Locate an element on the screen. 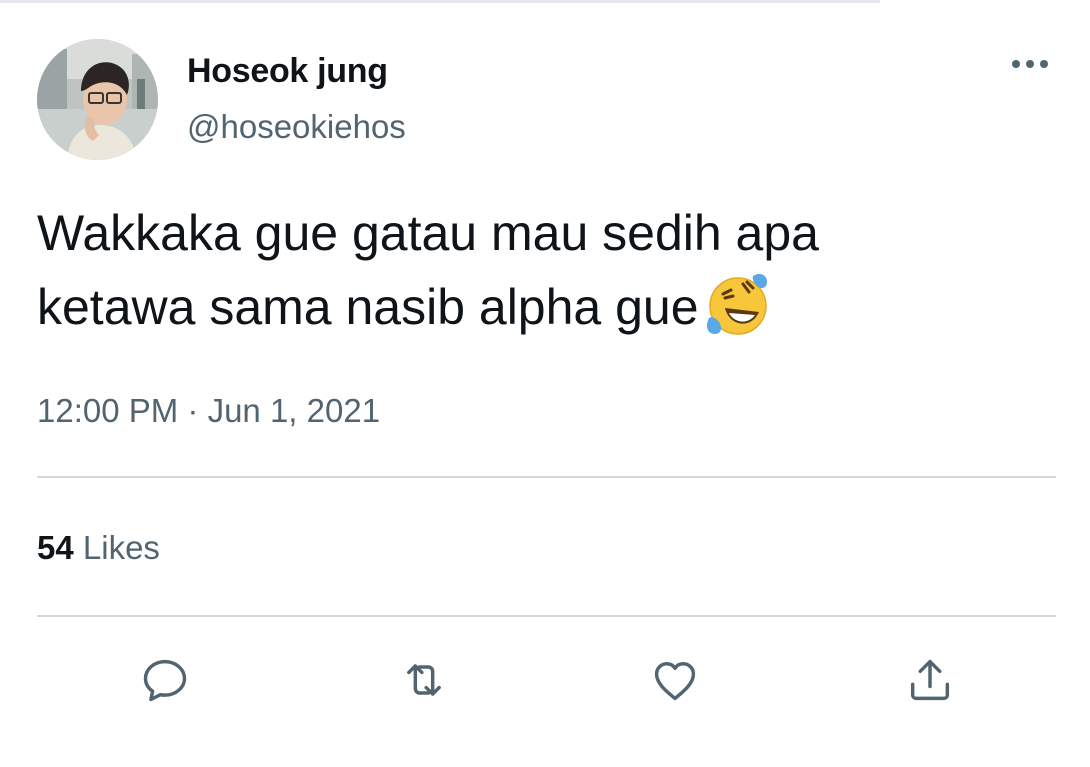 This screenshot has width=1090, height=767. more-options-button is located at coordinates (1030, 64).